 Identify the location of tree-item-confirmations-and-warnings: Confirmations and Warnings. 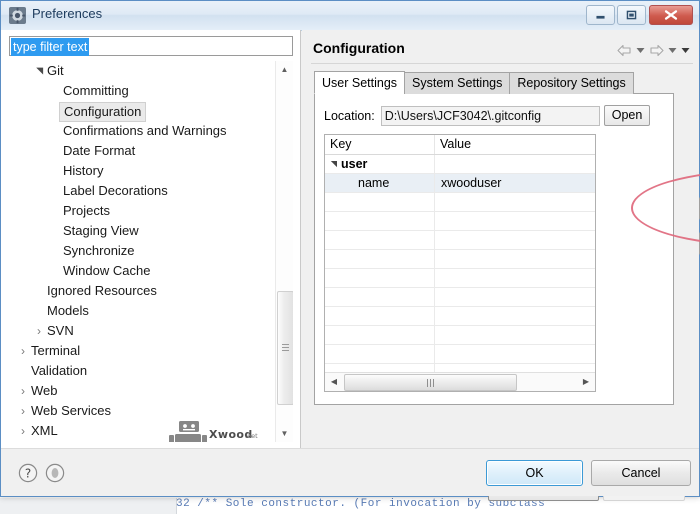
(142, 131).